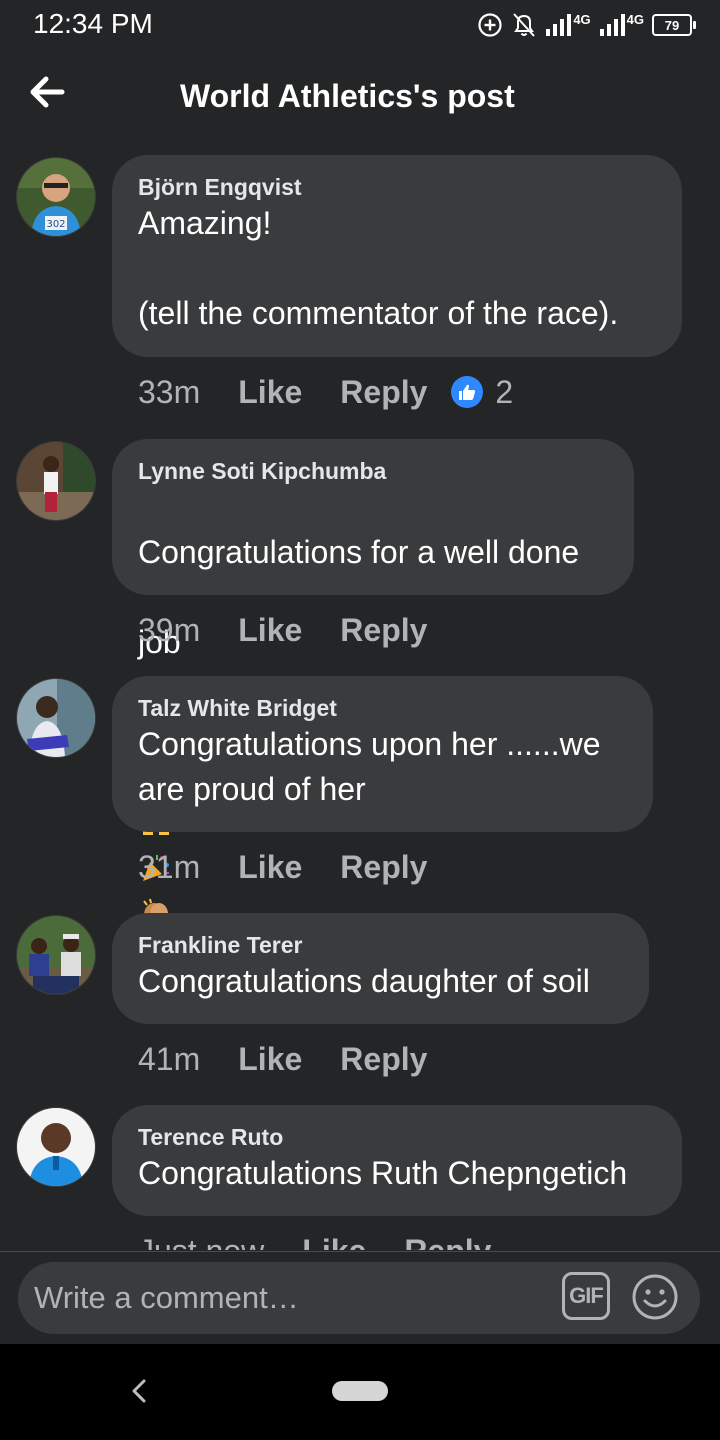 This screenshot has width=720, height=1440. What do you see at coordinates (586, 1296) in the screenshot?
I see `gif-button: GIF` at bounding box center [586, 1296].